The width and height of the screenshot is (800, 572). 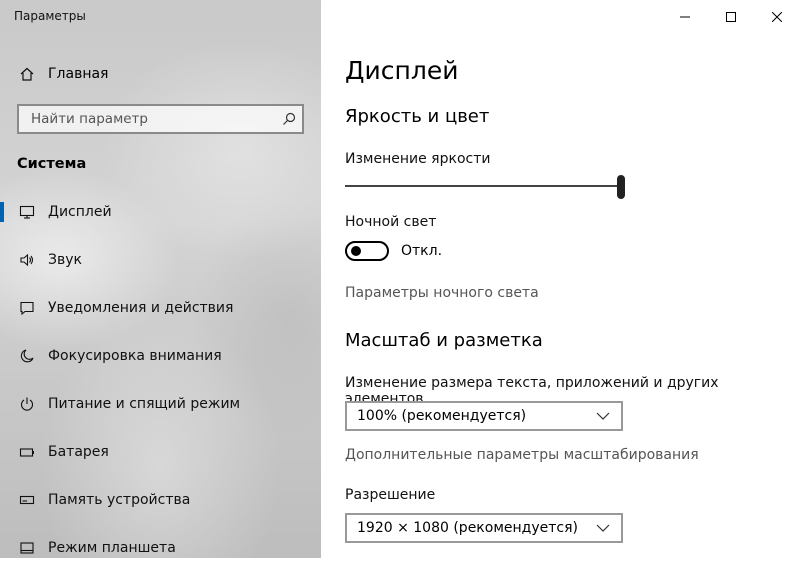 I want to click on scale-value: 100% (рекомендуется), so click(x=442, y=416).